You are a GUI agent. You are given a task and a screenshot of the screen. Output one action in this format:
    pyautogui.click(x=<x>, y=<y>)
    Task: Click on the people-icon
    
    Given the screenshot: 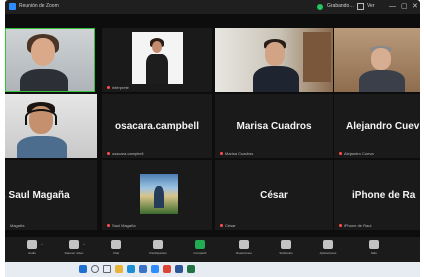 What is the action you would take?
    pyautogui.click(x=158, y=244)
    